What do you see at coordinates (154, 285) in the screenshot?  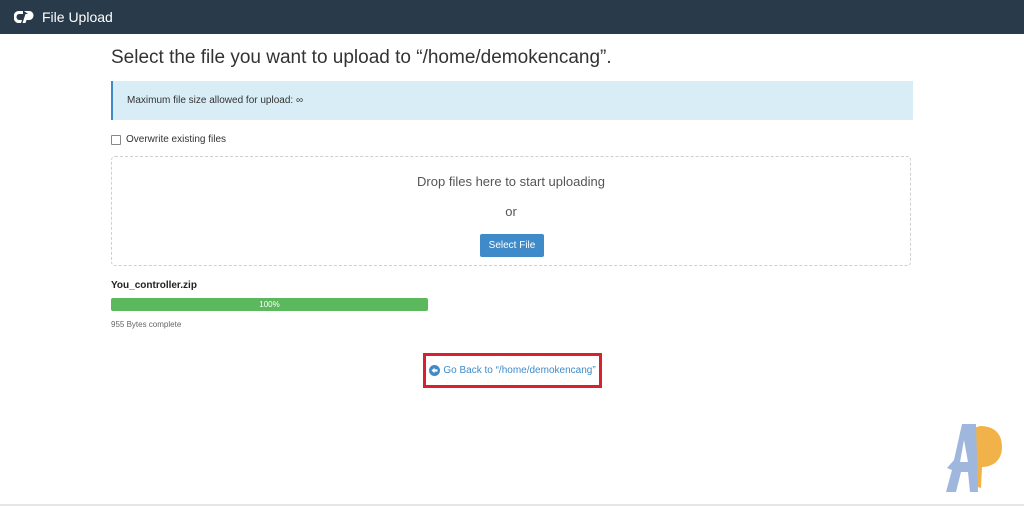 I see `uploaded-filename: You_controller.zip` at bounding box center [154, 285].